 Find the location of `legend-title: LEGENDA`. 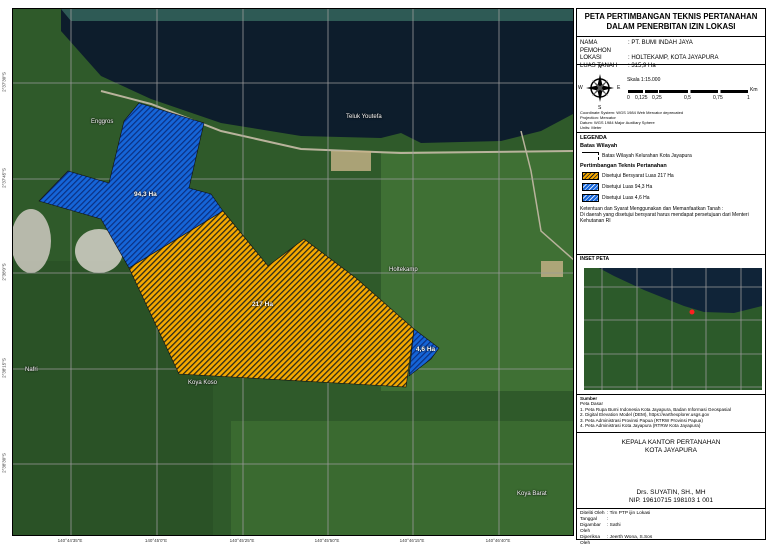

legend-title: LEGENDA is located at coordinates (593, 138).